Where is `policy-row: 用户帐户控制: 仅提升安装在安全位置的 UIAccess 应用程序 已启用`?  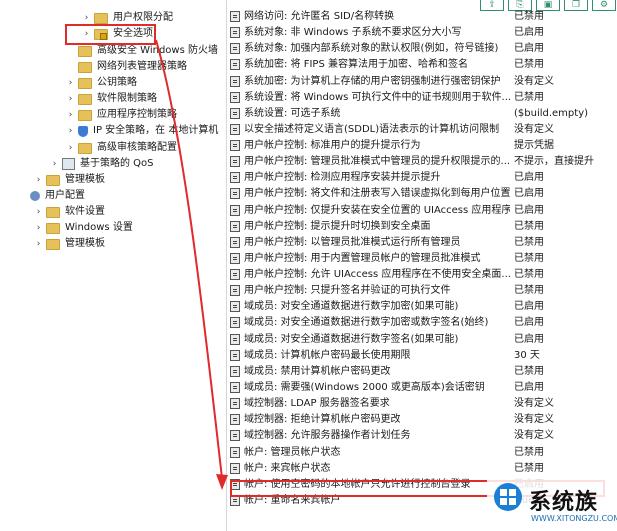
policy-row: 用户帐户控制: 仅提升安装在安全位置的 UIAccess 应用程序 已启用 is located at coordinates (422, 211).